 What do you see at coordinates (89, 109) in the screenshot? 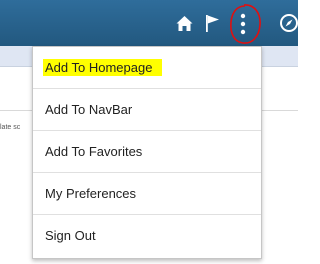
I see `menu-item-label: Add To NavBar` at bounding box center [89, 109].